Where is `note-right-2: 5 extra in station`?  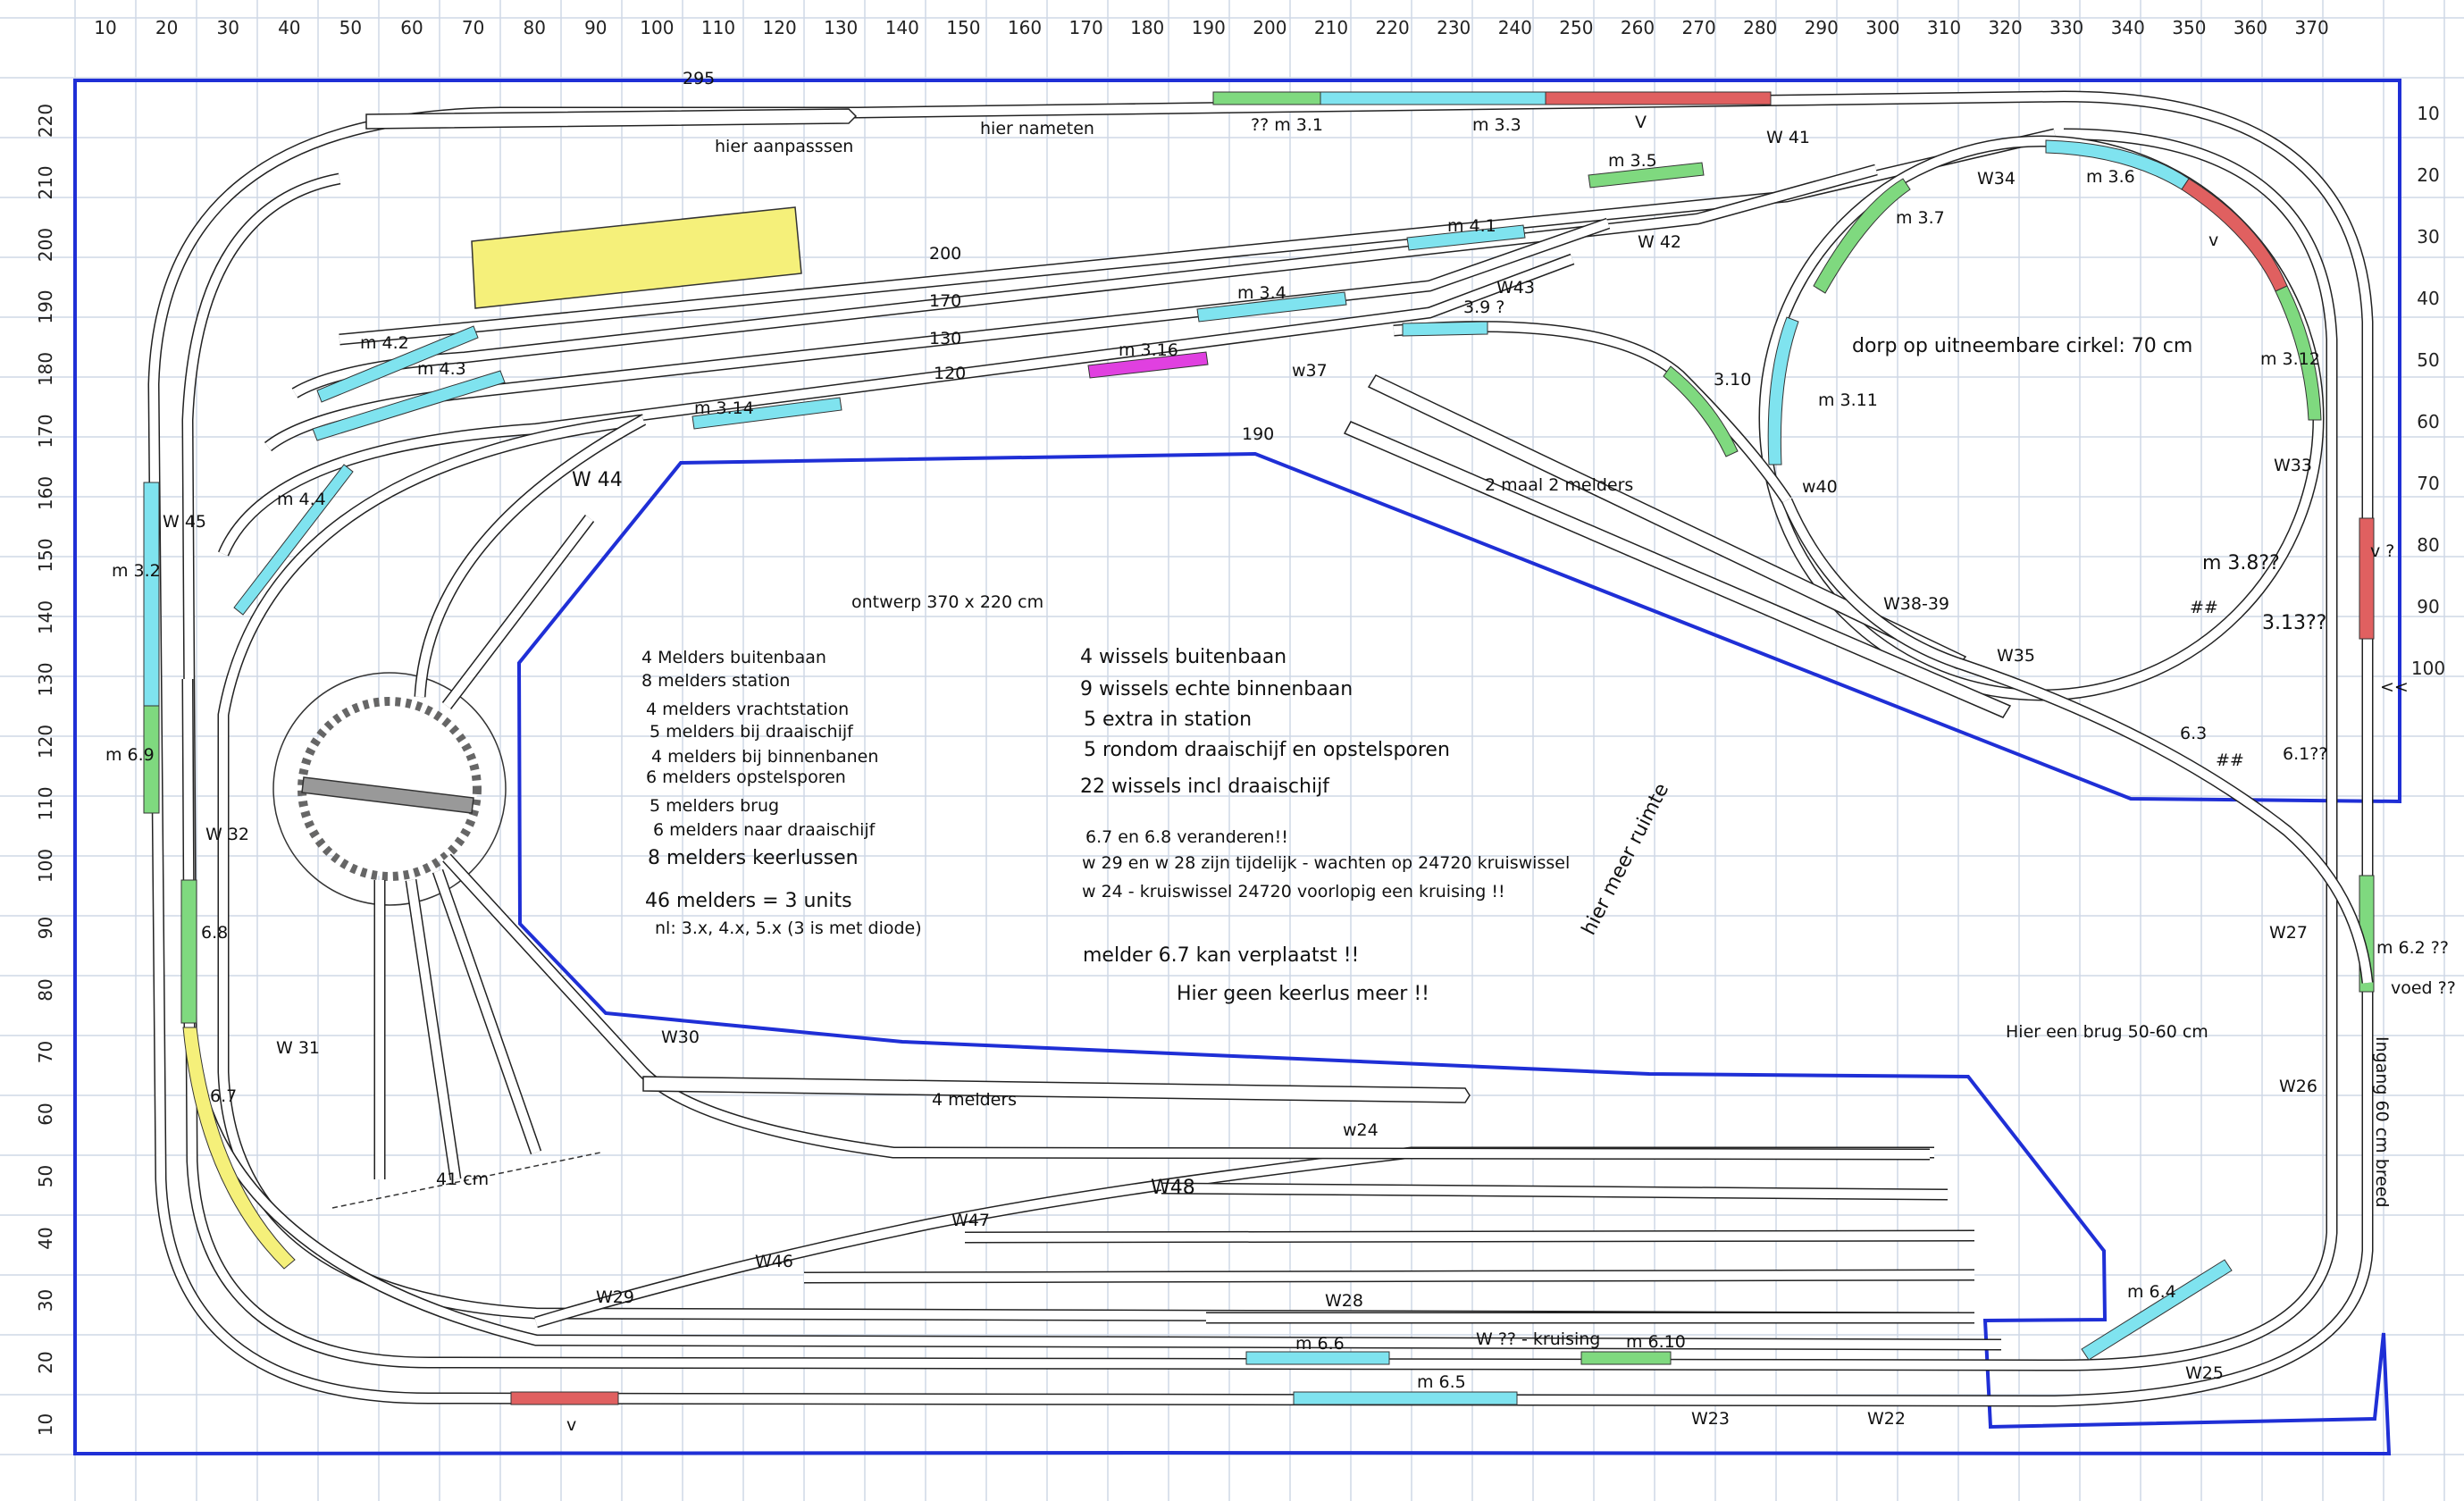 note-right-2: 5 extra in station is located at coordinates (1168, 720).